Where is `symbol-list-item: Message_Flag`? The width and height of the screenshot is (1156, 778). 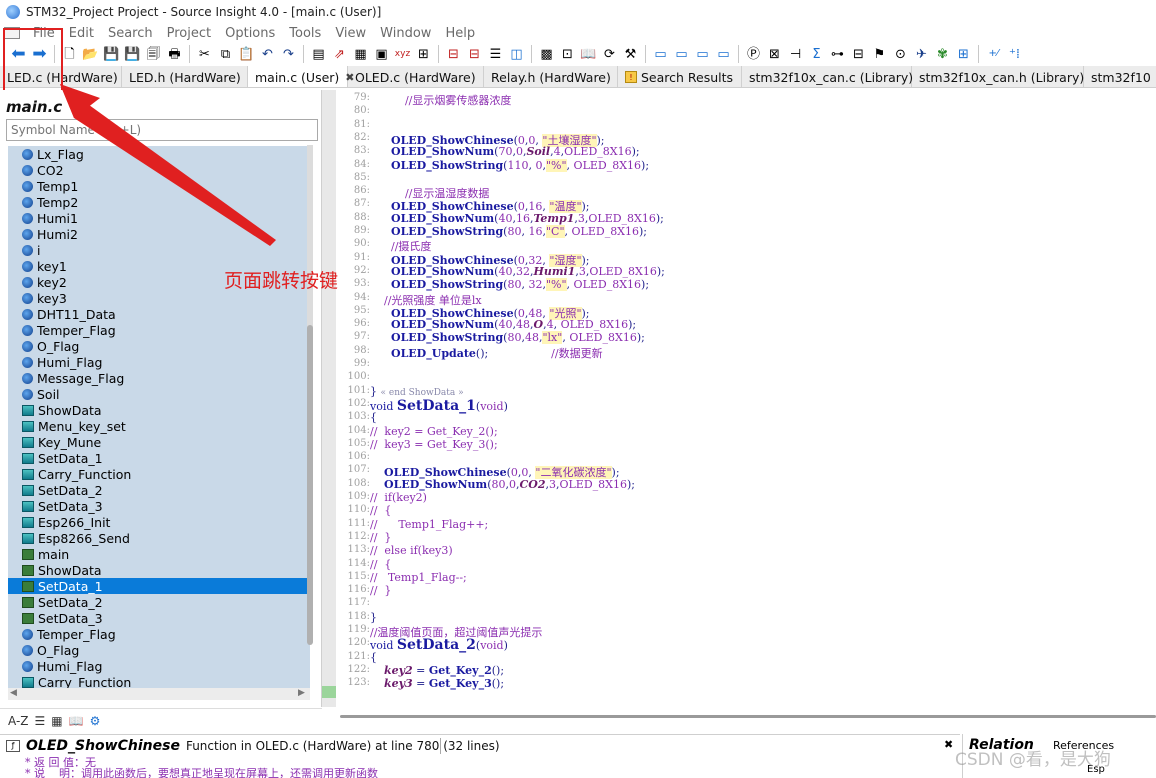 symbol-list-item: Message_Flag is located at coordinates (159, 378).